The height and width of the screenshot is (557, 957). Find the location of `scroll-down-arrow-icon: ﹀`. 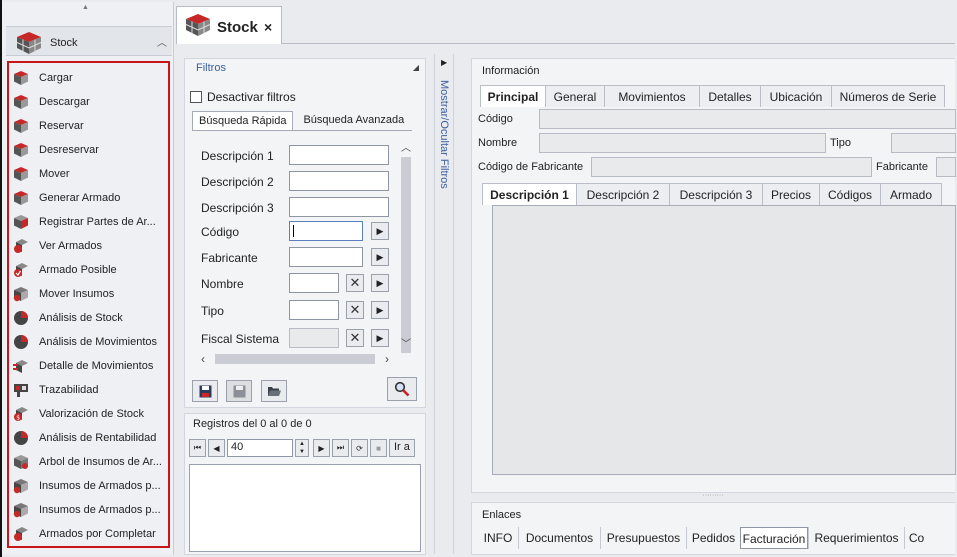

scroll-down-arrow-icon: ﹀ is located at coordinates (406, 342).